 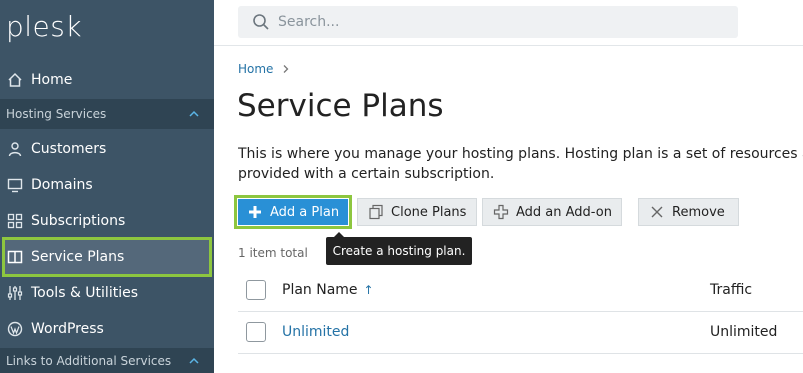 What do you see at coordinates (261, 22) in the screenshot?
I see `search-icon` at bounding box center [261, 22].